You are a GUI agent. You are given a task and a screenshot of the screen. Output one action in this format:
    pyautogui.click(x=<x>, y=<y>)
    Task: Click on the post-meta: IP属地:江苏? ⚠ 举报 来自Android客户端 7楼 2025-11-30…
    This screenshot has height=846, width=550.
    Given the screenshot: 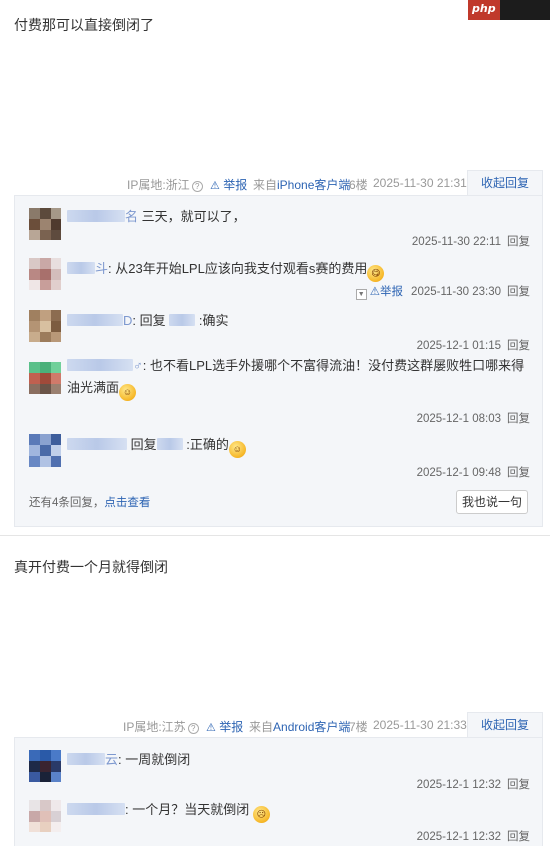 What is the action you would take?
    pyautogui.click(x=271, y=725)
    